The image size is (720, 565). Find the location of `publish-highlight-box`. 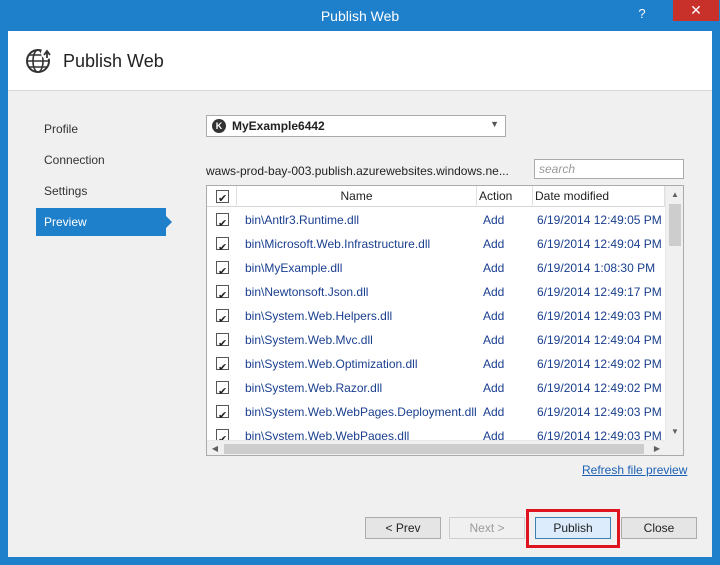

publish-highlight-box is located at coordinates (573, 528).